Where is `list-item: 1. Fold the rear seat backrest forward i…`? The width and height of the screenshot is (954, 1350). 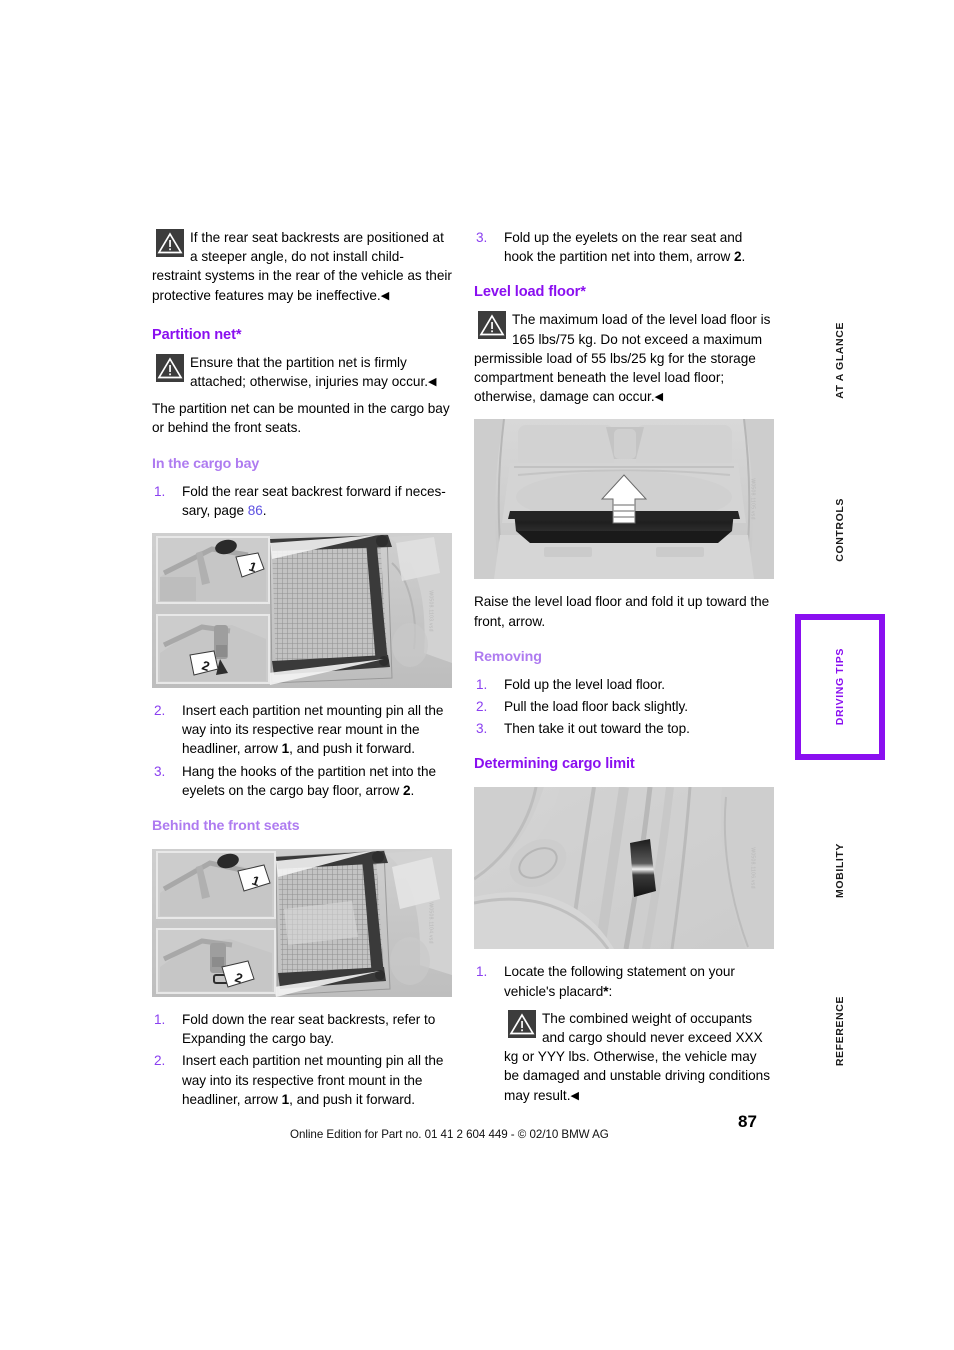
list-item: 1. Fold the rear seat backrest forward i… is located at coordinates (302, 501).